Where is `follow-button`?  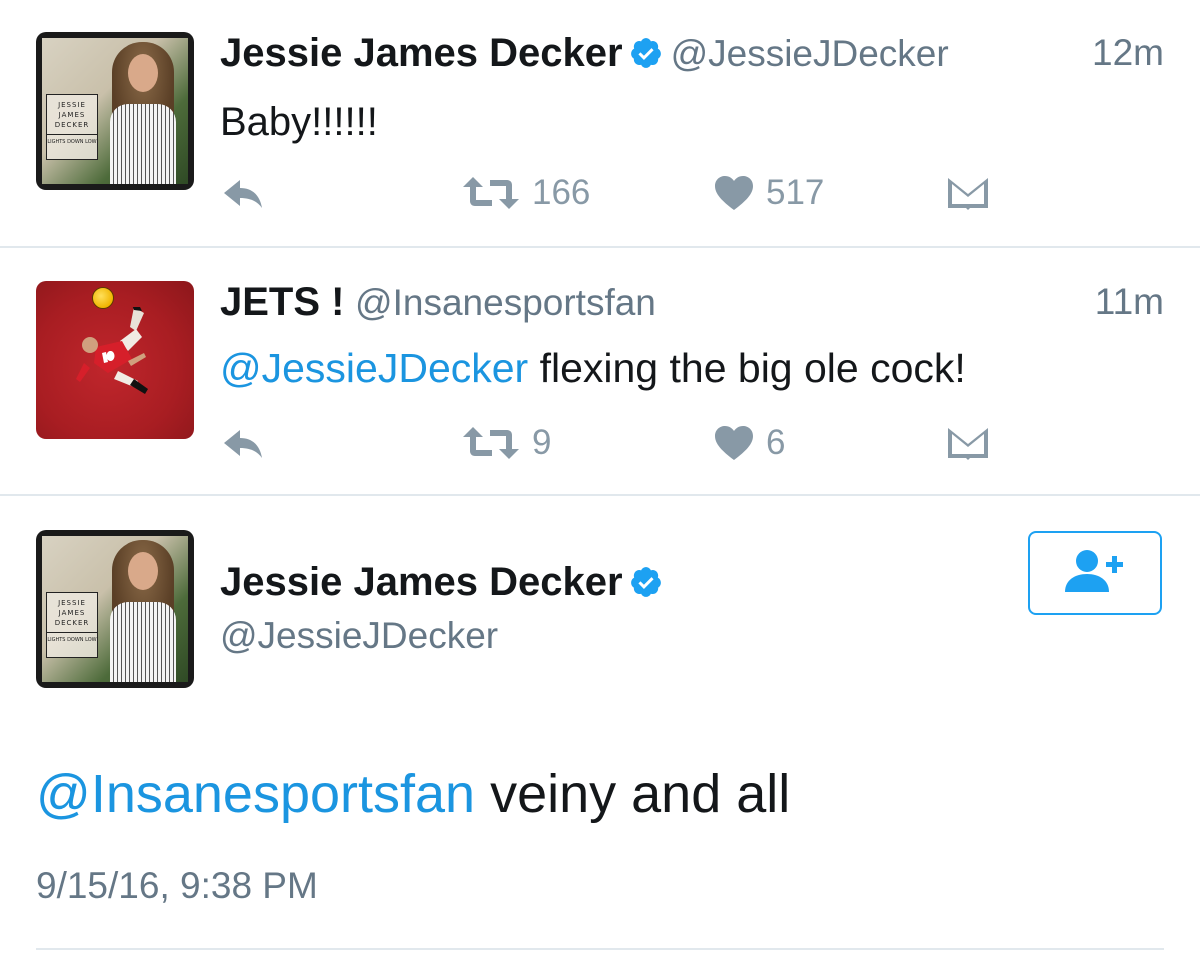
follow-button is located at coordinates (1095, 573).